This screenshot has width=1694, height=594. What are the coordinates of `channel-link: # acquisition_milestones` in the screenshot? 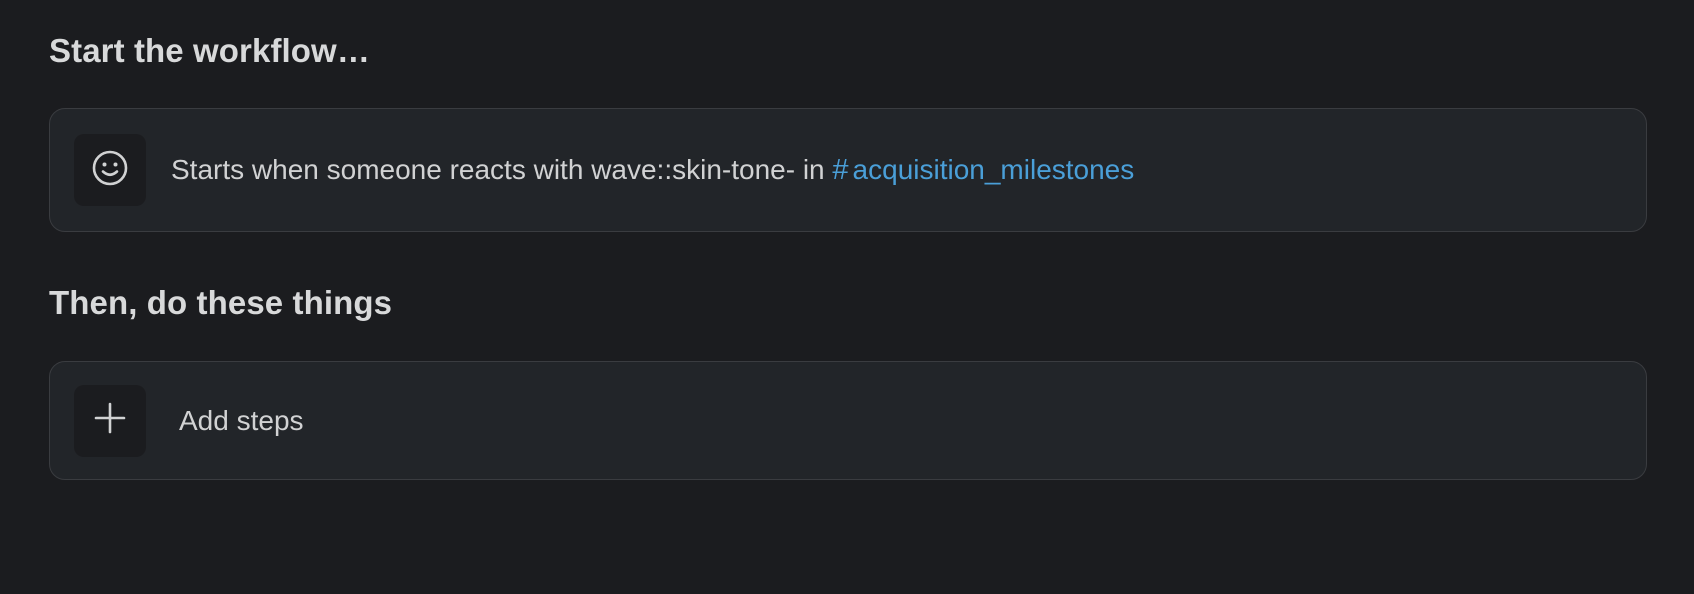 It's located at (983, 169).